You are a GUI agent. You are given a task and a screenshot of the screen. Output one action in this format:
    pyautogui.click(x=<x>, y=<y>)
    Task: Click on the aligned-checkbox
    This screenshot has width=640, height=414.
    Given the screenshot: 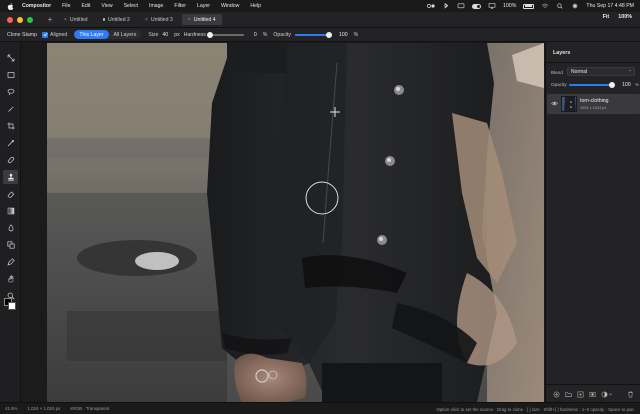 What is the action you would take?
    pyautogui.click(x=45, y=34)
    